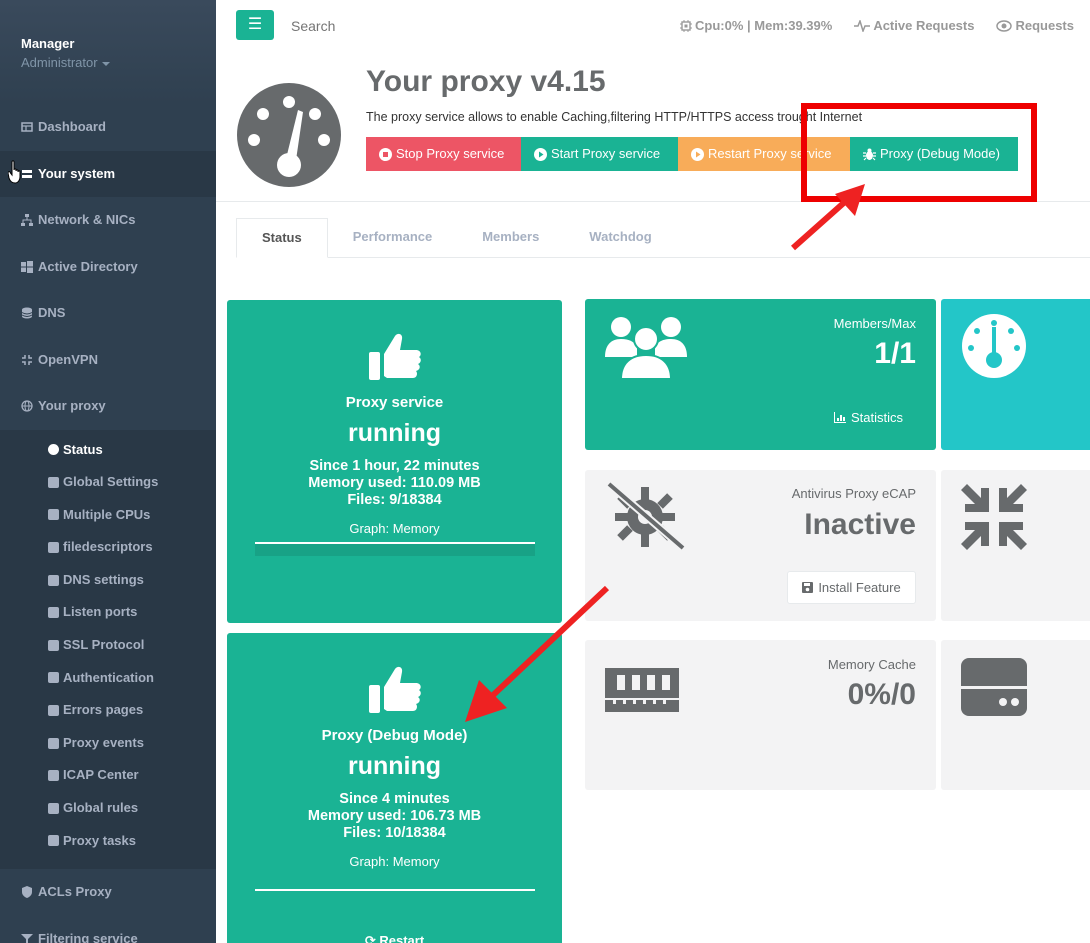 This screenshot has width=1090, height=943. I want to click on tab-status: Status, so click(282, 238).